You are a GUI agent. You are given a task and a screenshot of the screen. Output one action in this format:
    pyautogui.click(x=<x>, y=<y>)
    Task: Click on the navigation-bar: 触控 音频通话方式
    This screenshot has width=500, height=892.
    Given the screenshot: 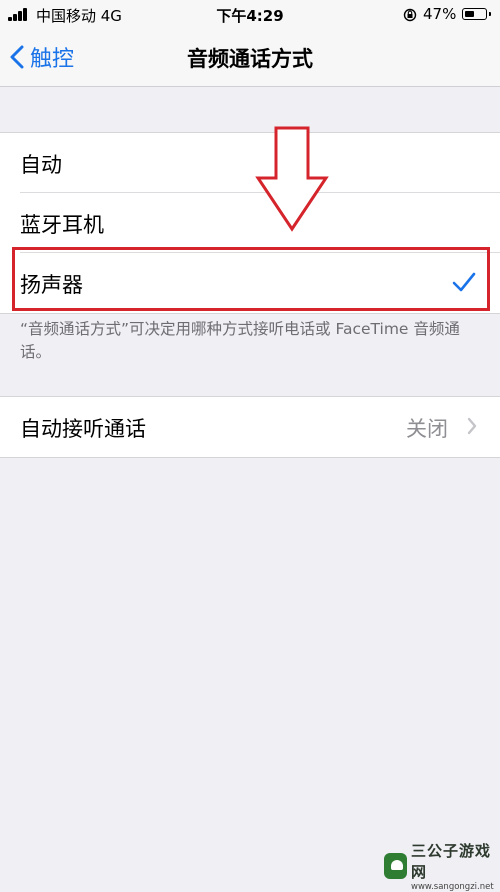 What is the action you would take?
    pyautogui.click(x=250, y=58)
    